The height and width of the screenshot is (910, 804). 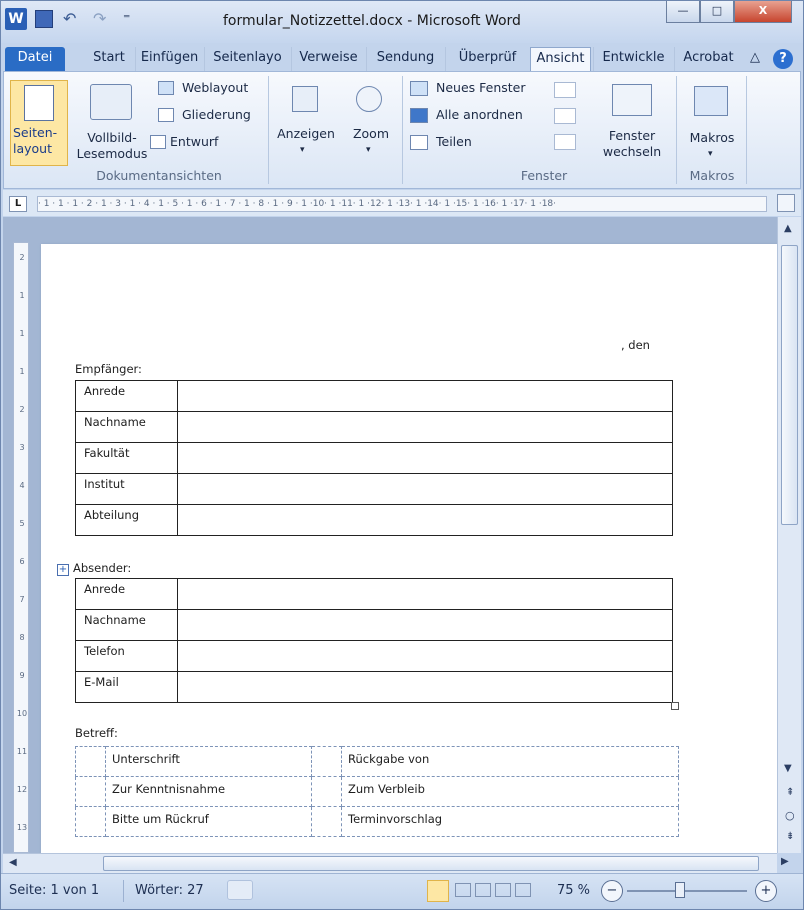 What do you see at coordinates (612, 891) in the screenshot?
I see `zoom-out-button: −` at bounding box center [612, 891].